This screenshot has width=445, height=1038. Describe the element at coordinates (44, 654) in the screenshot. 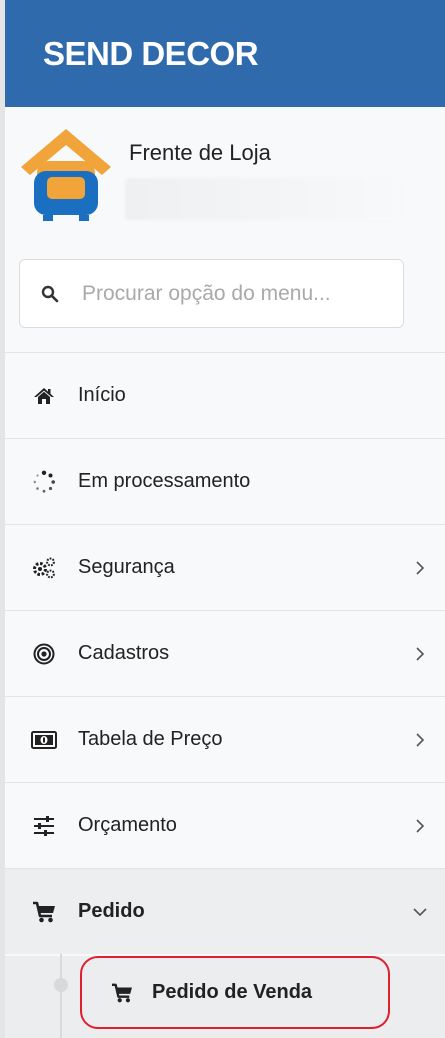

I see `target-icon` at that location.